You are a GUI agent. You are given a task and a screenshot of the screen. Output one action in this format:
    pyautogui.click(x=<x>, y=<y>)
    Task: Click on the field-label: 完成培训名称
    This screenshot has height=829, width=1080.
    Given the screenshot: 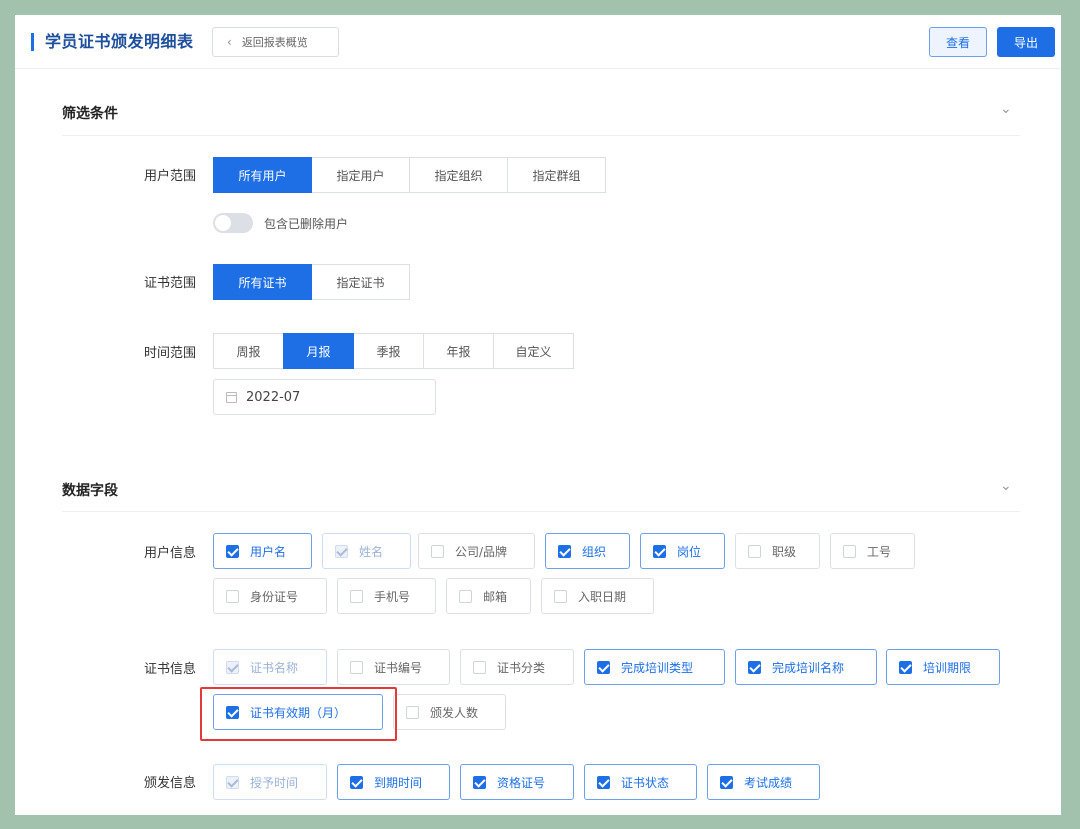 What is the action you would take?
    pyautogui.click(x=808, y=667)
    